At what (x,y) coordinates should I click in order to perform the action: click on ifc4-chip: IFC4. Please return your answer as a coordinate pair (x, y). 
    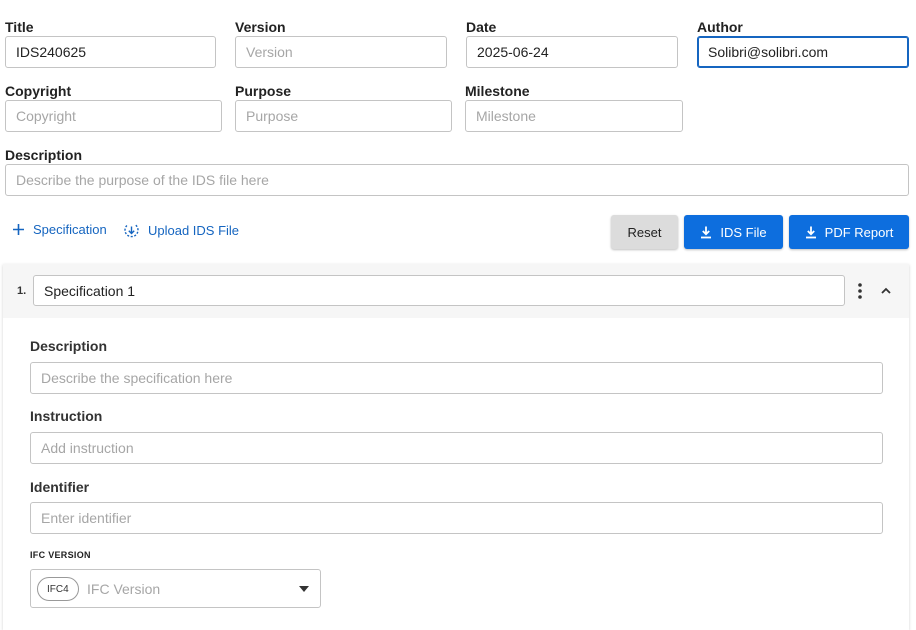
    Looking at the image, I should click on (58, 589).